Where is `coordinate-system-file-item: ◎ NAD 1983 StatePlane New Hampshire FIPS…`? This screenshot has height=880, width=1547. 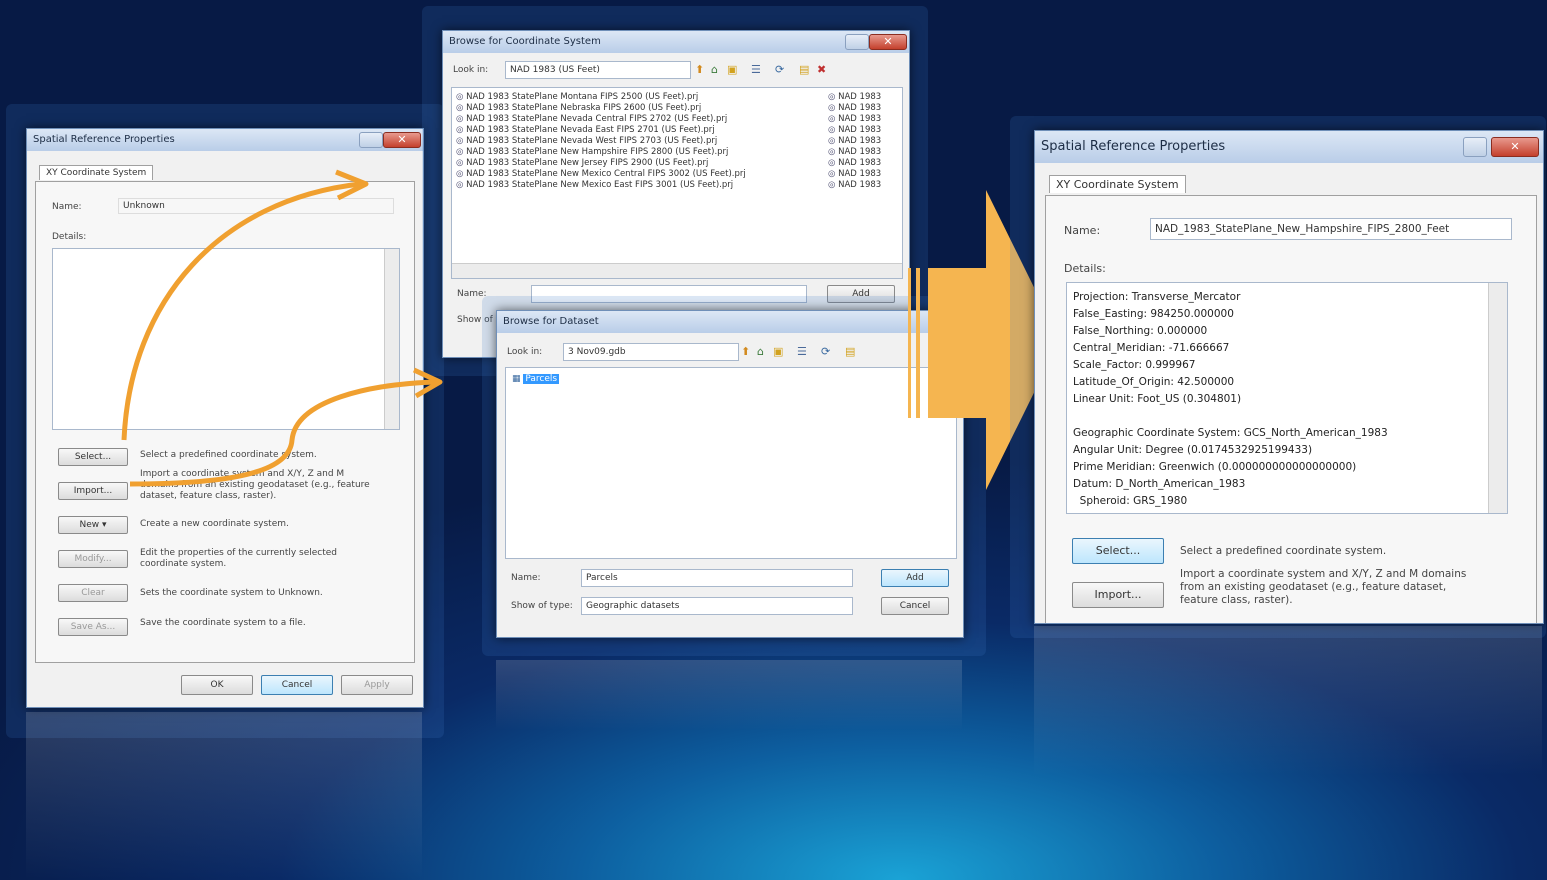
coordinate-system-file-item: ◎ NAD 1983 StatePlane New Hampshire FIPS… is located at coordinates (641, 152).